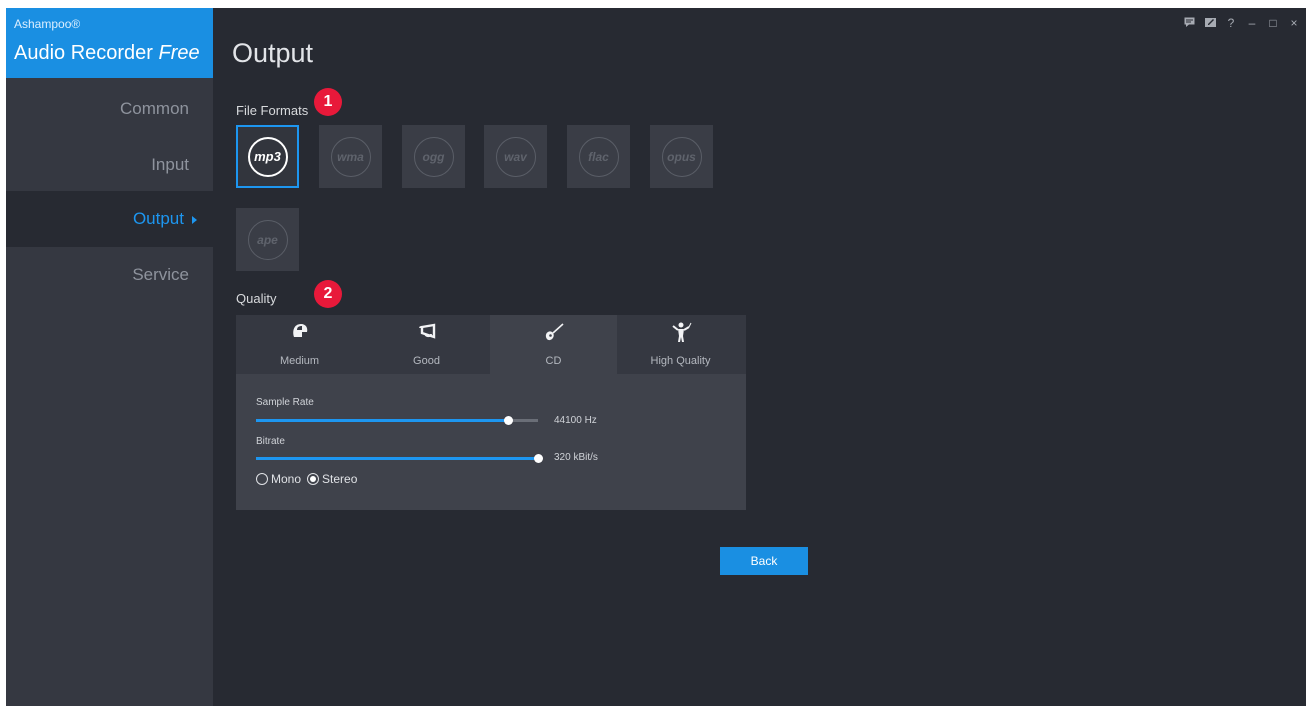  I want to click on page-title: Output, so click(273, 53).